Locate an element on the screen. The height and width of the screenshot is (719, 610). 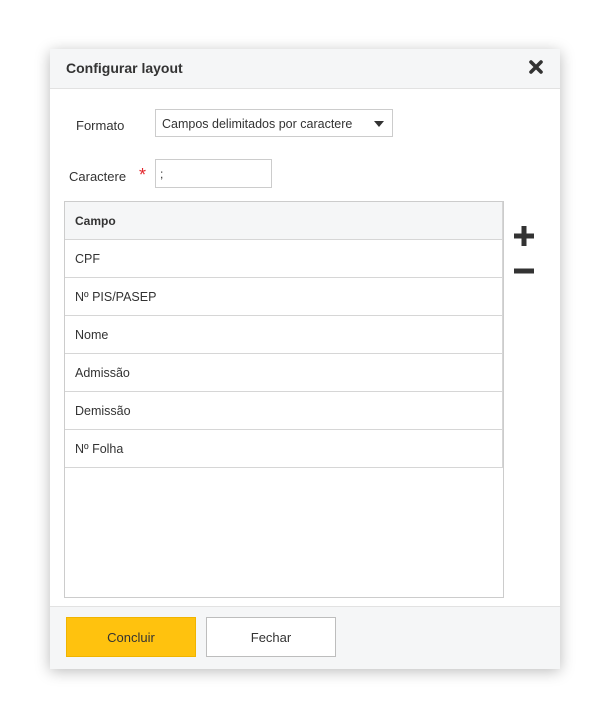
format-select: Campos delimitados por caractere is located at coordinates (274, 123).